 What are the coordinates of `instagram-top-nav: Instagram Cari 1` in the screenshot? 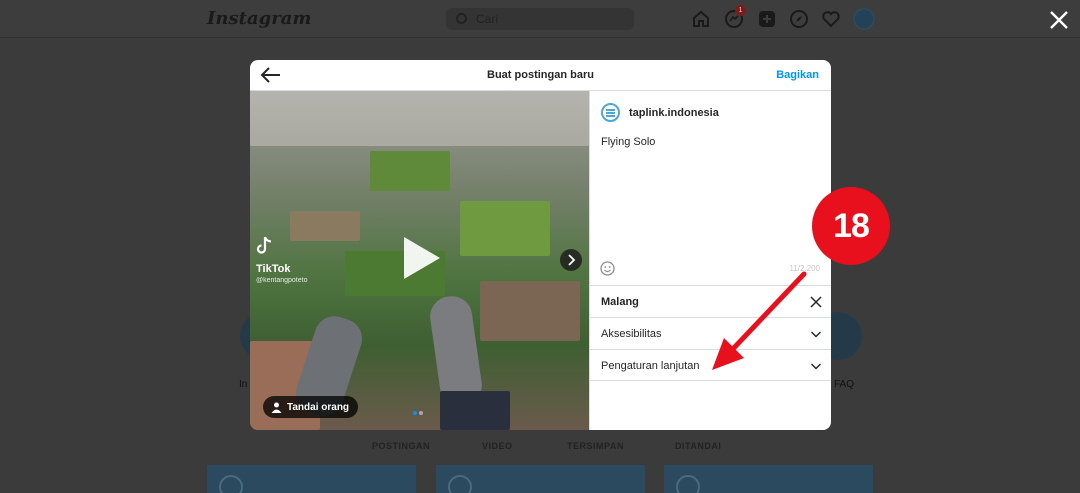 It's located at (540, 19).